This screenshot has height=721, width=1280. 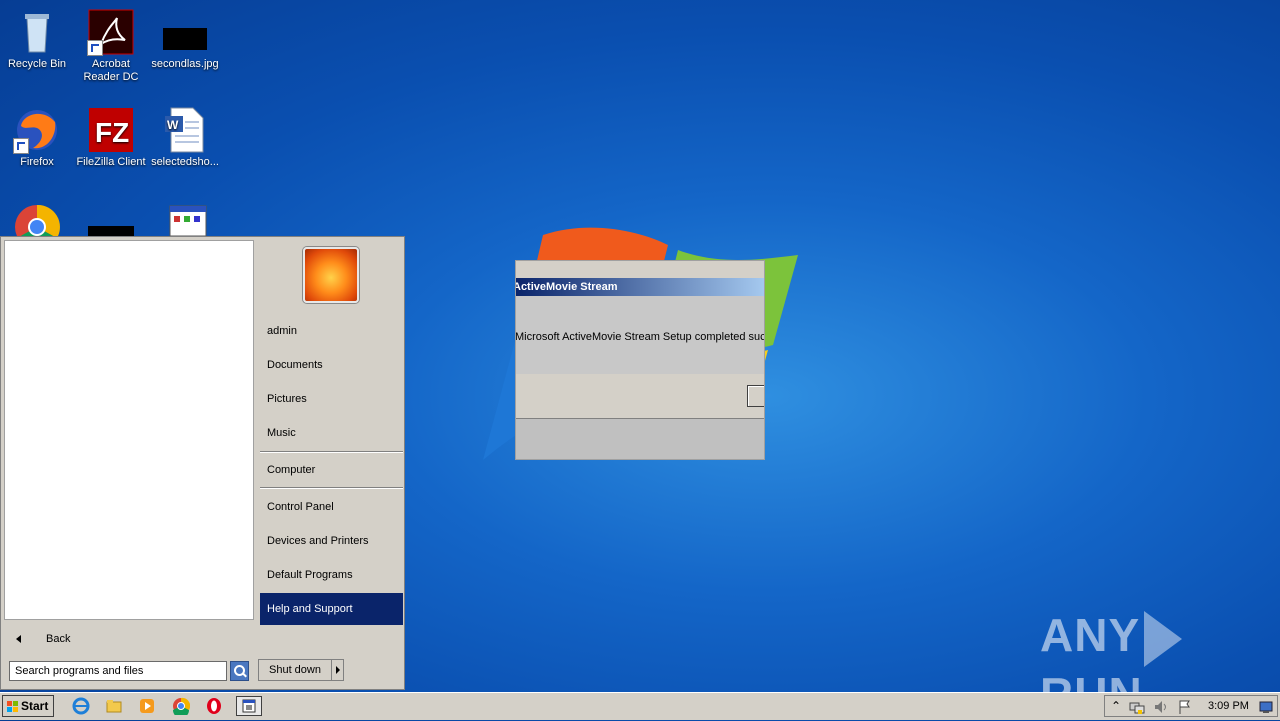 I want to click on svg-text: FZ, so click(x=112, y=132).